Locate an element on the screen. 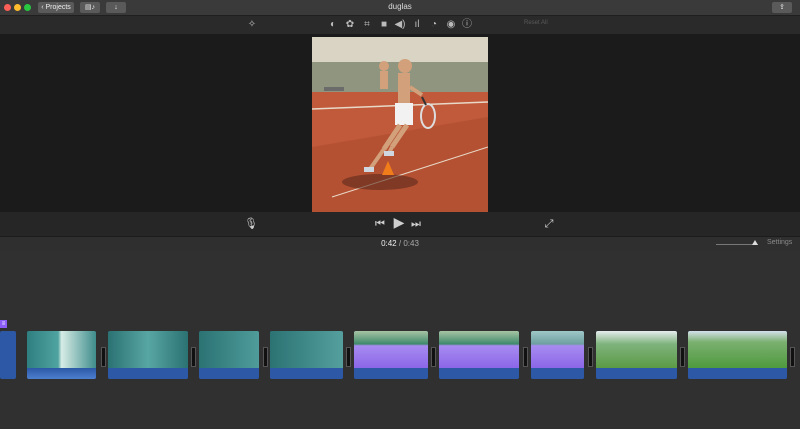  crop-icon: ⌗ is located at coordinates (367, 25).